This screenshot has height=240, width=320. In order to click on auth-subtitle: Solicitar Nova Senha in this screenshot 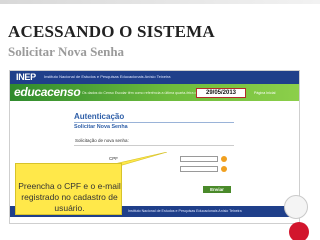, I will do `click(101, 127)`.